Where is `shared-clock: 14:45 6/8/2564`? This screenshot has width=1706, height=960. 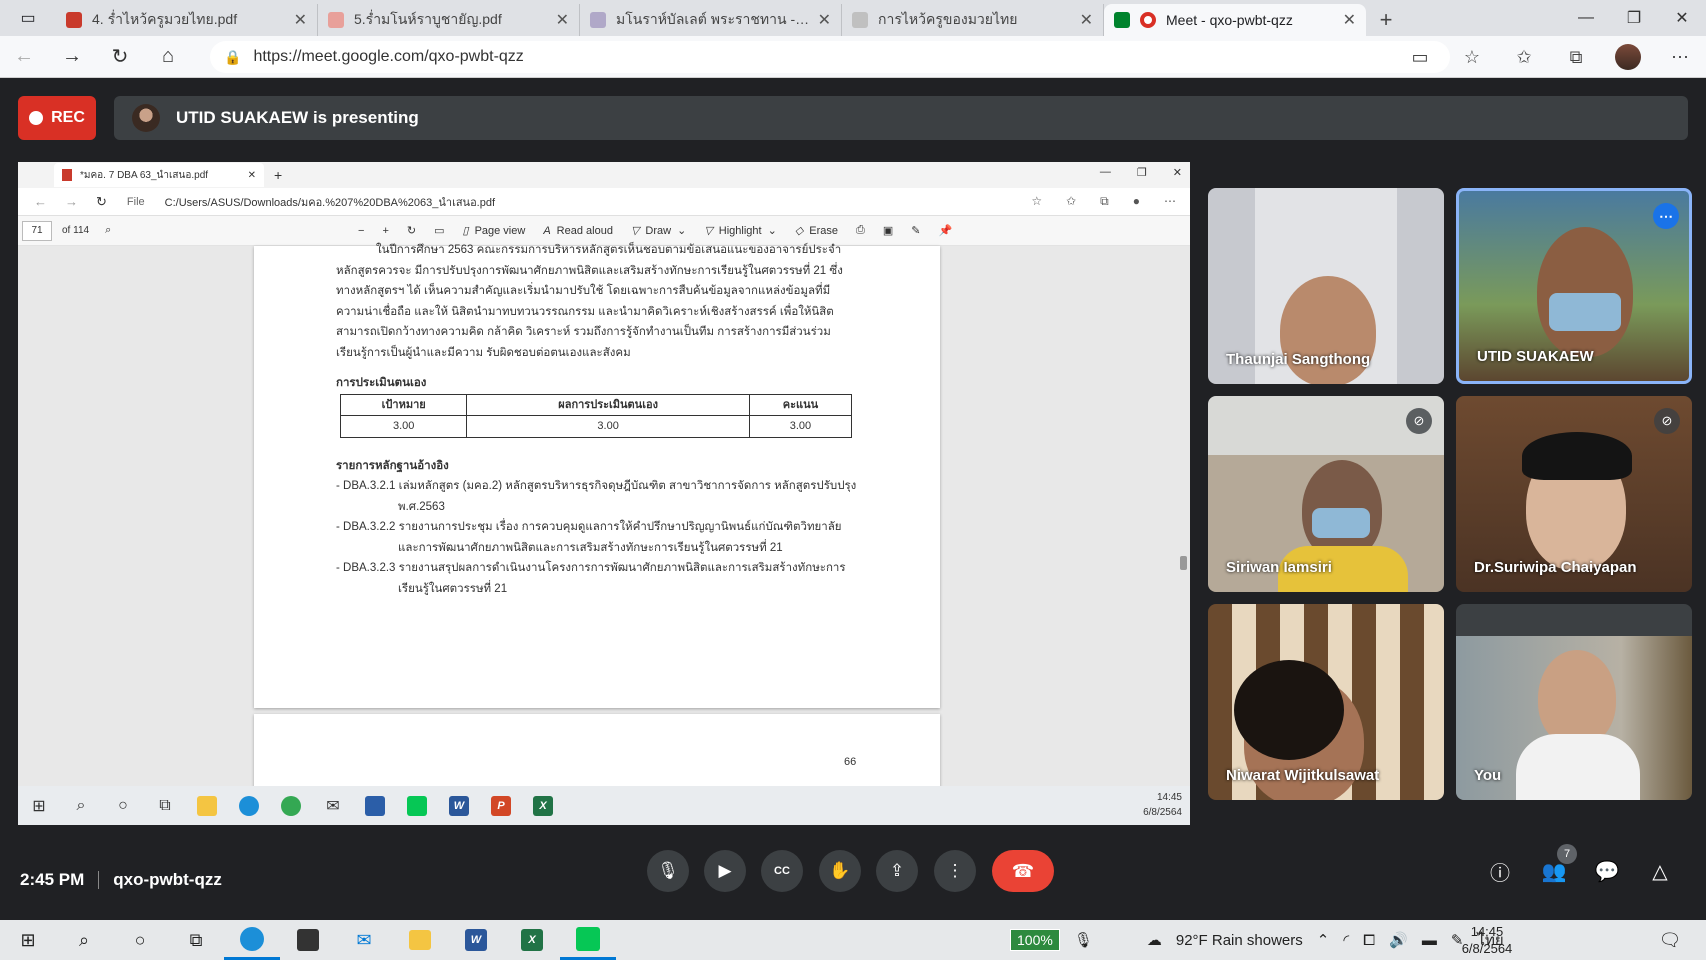
shared-clock: 14:45 6/8/2564 is located at coordinates (1162, 805).